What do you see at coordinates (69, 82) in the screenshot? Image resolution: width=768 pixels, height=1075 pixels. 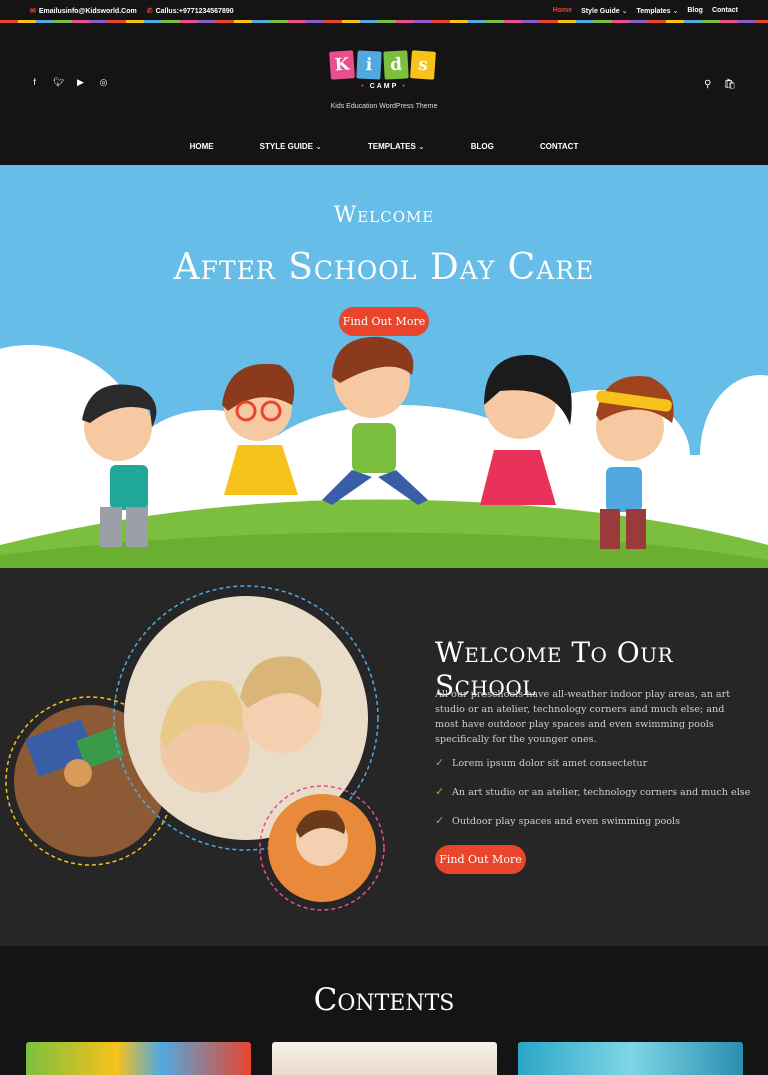 I see `social-links: f 🐦︎ ▶ ◎` at bounding box center [69, 82].